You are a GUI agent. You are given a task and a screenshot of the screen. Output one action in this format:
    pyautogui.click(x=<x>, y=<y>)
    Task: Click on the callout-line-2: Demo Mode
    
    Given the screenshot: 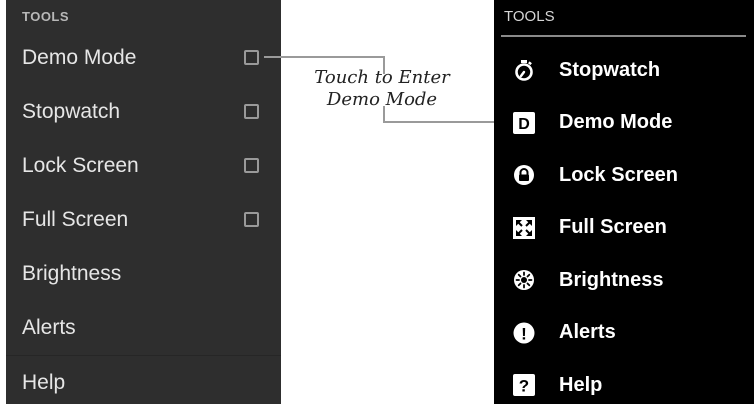 What is the action you would take?
    pyautogui.click(x=382, y=99)
    